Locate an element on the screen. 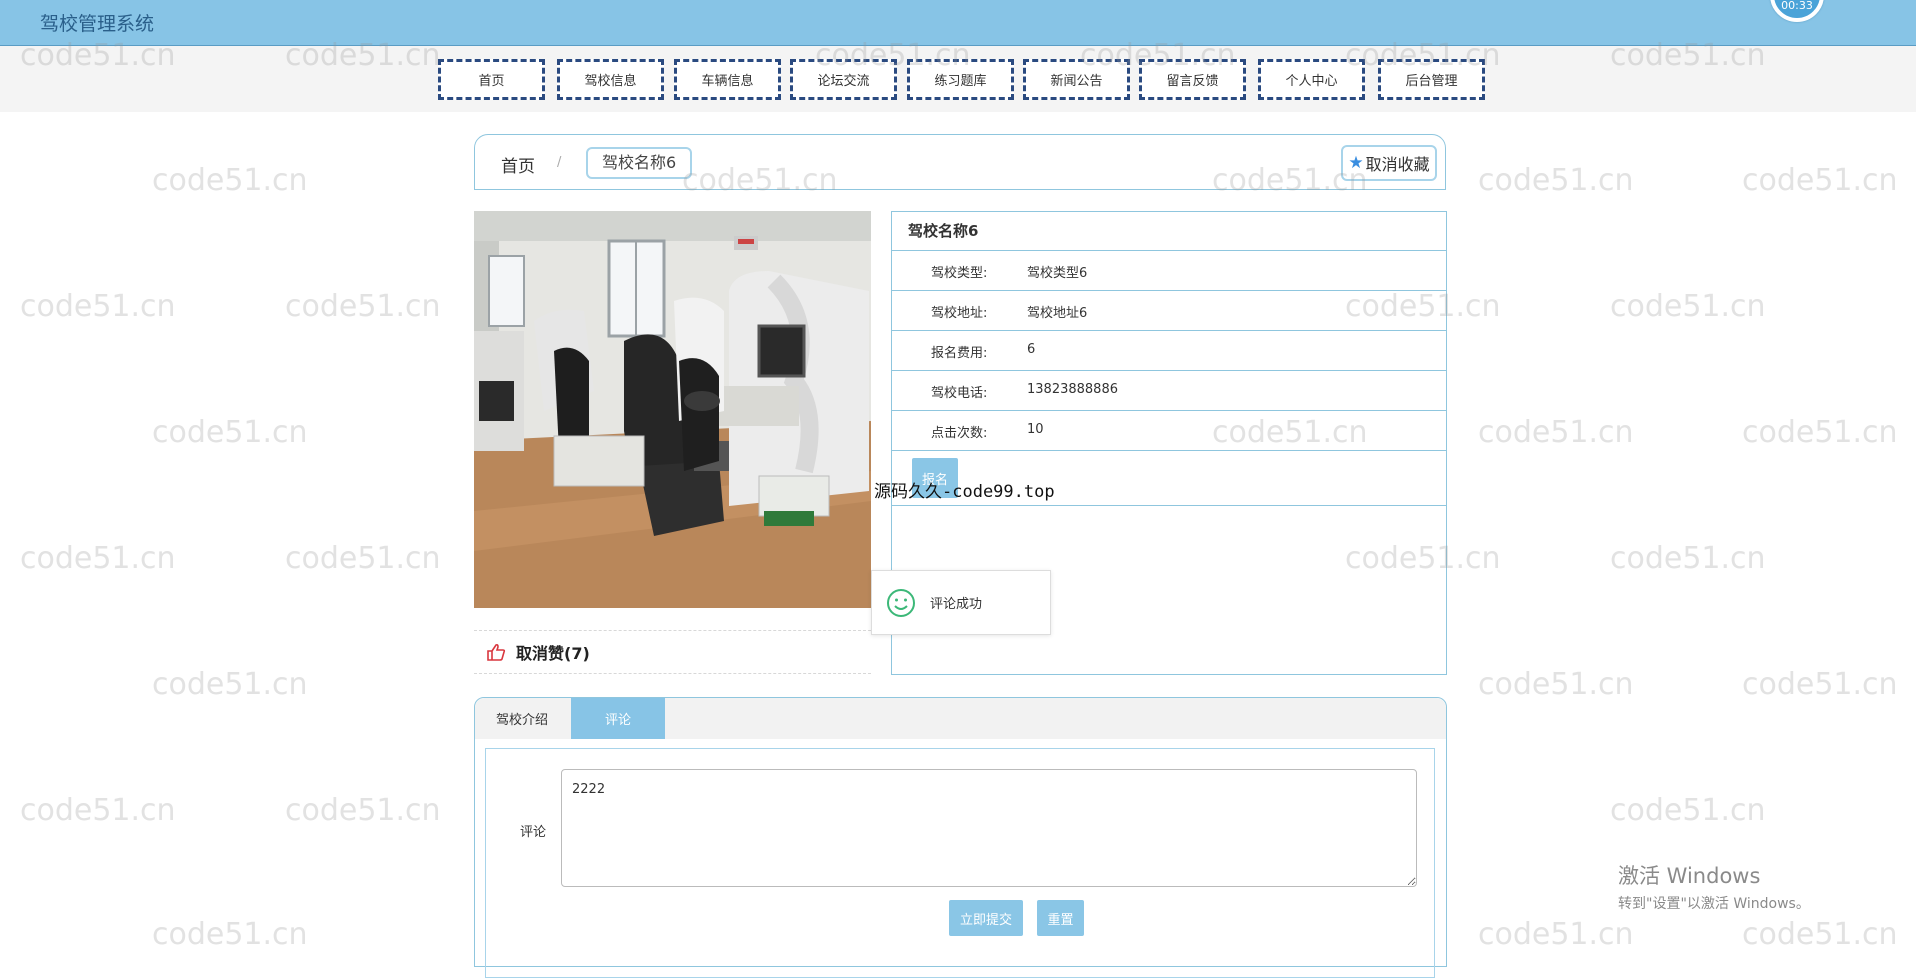  timer-badge: 00:33 is located at coordinates (1797, 11).